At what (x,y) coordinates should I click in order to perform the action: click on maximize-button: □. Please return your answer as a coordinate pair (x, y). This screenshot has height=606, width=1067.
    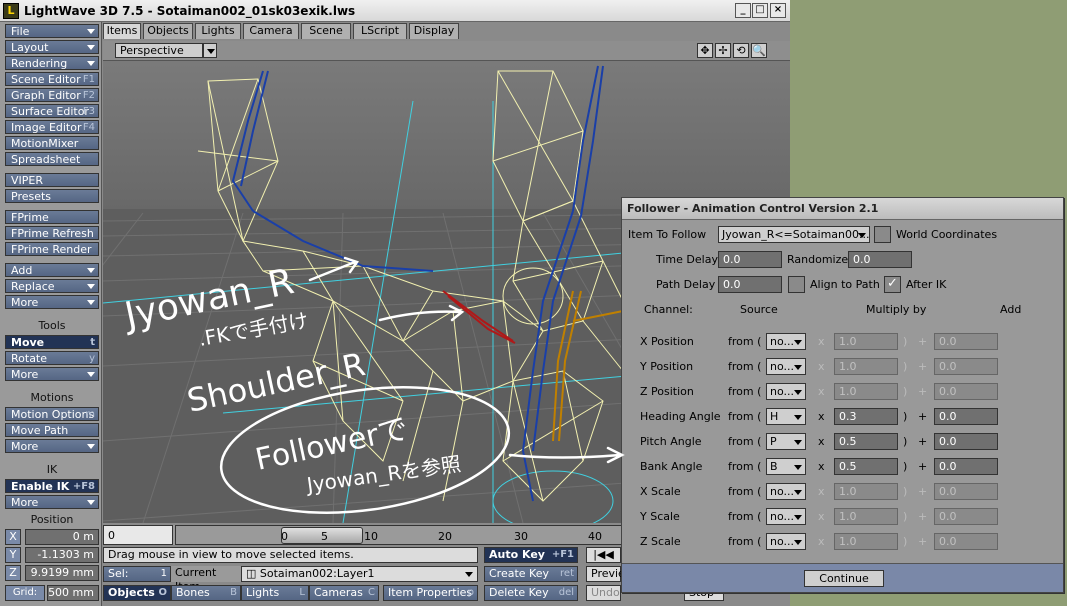
    Looking at the image, I should click on (760, 10).